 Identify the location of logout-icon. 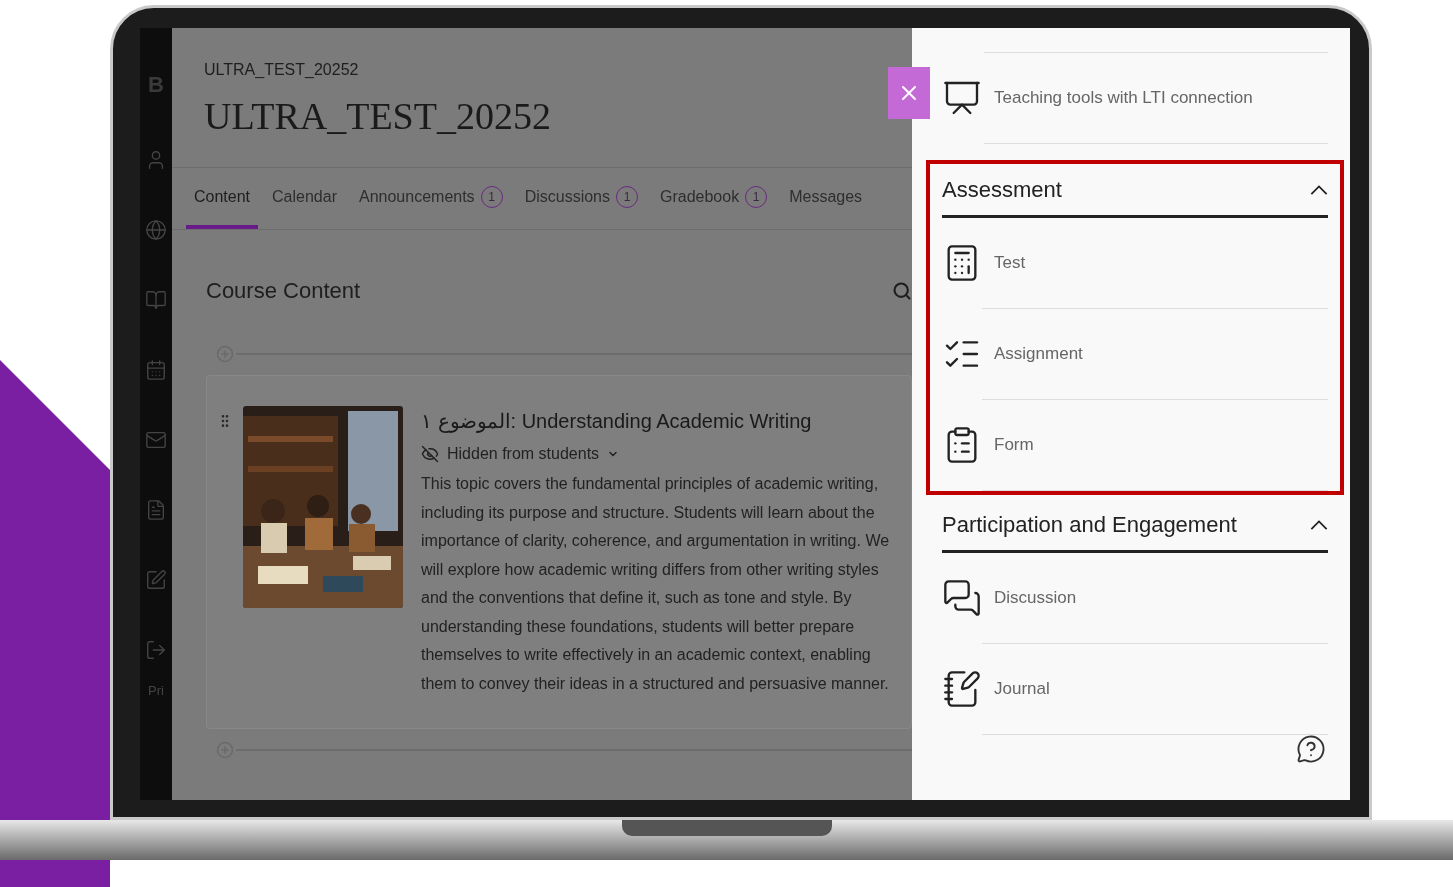
(156, 650).